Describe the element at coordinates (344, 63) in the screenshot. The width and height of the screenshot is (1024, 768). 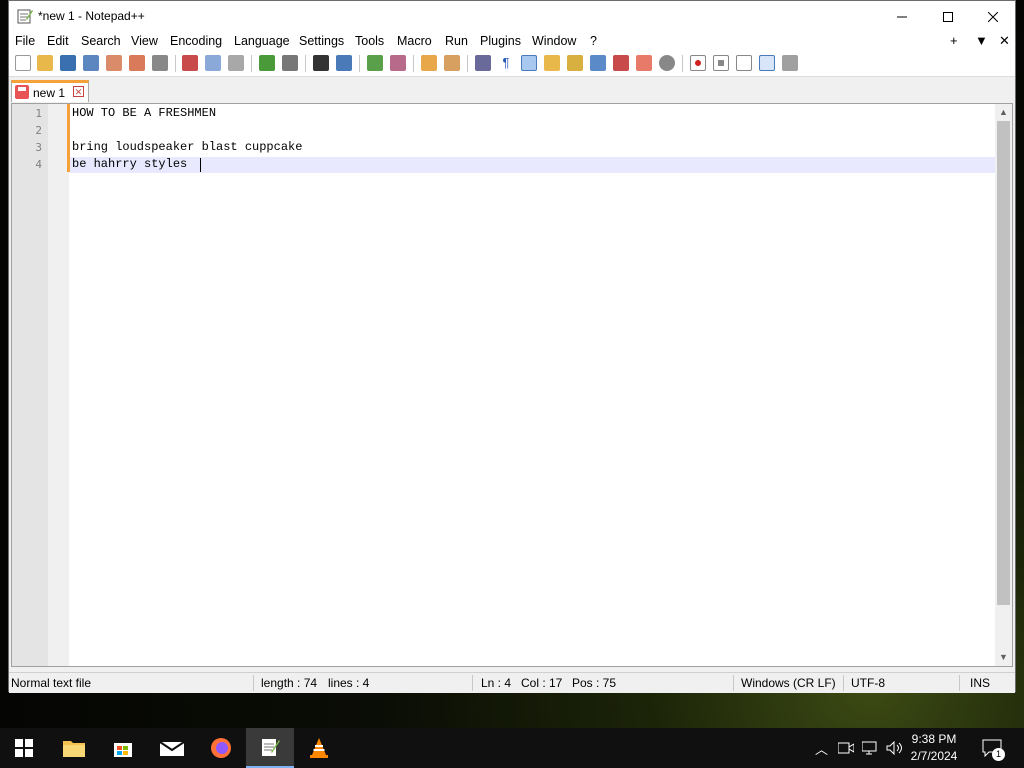
I see `replace-icon` at that location.